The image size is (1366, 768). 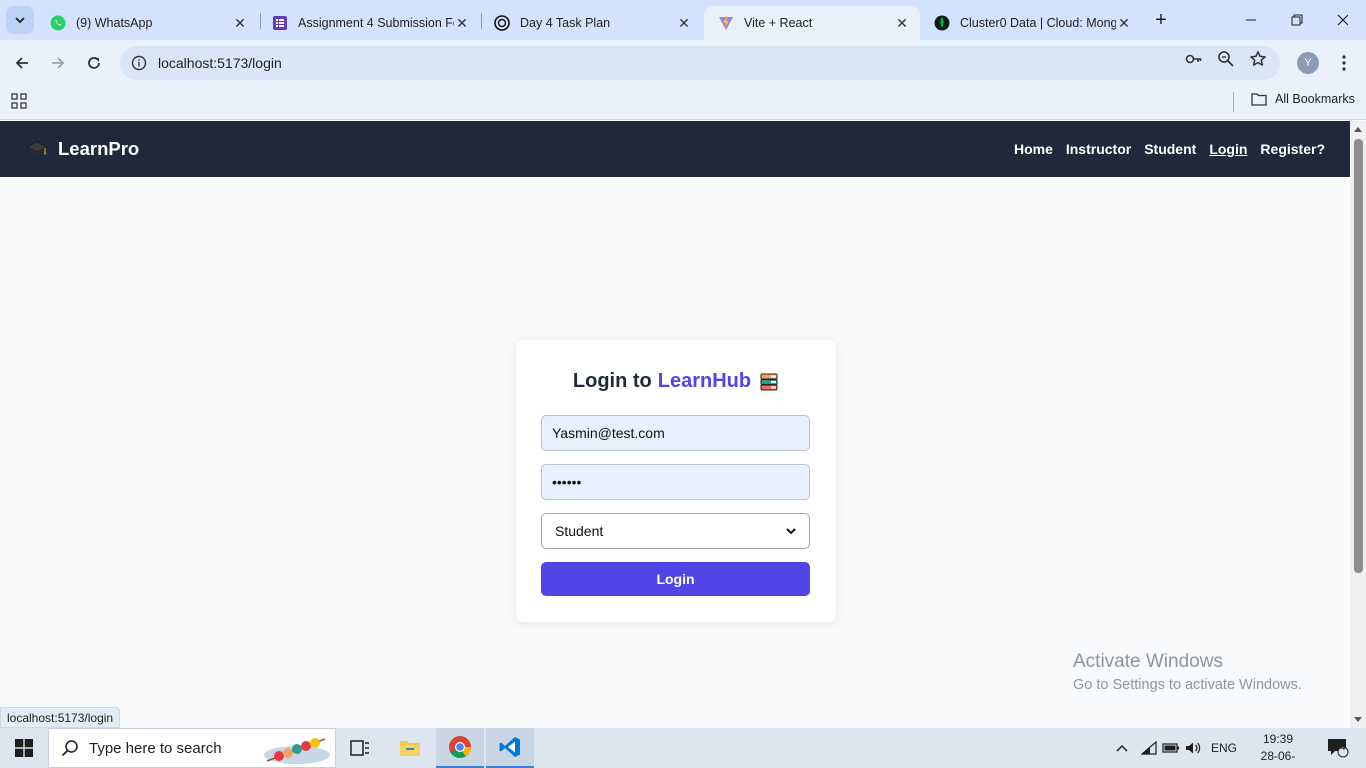 I want to click on url-text: localhost:5173/login, so click(x=220, y=63).